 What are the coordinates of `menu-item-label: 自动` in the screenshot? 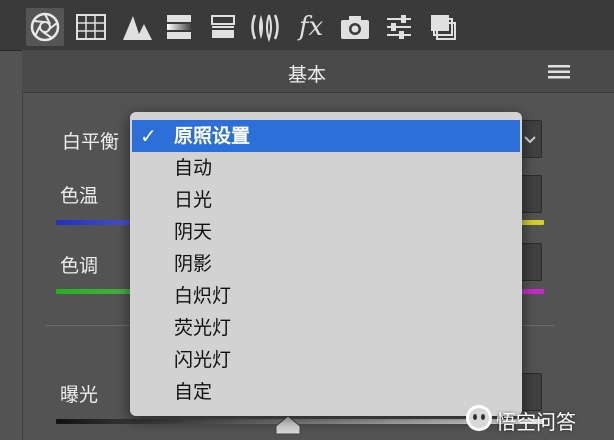 It's located at (193, 168).